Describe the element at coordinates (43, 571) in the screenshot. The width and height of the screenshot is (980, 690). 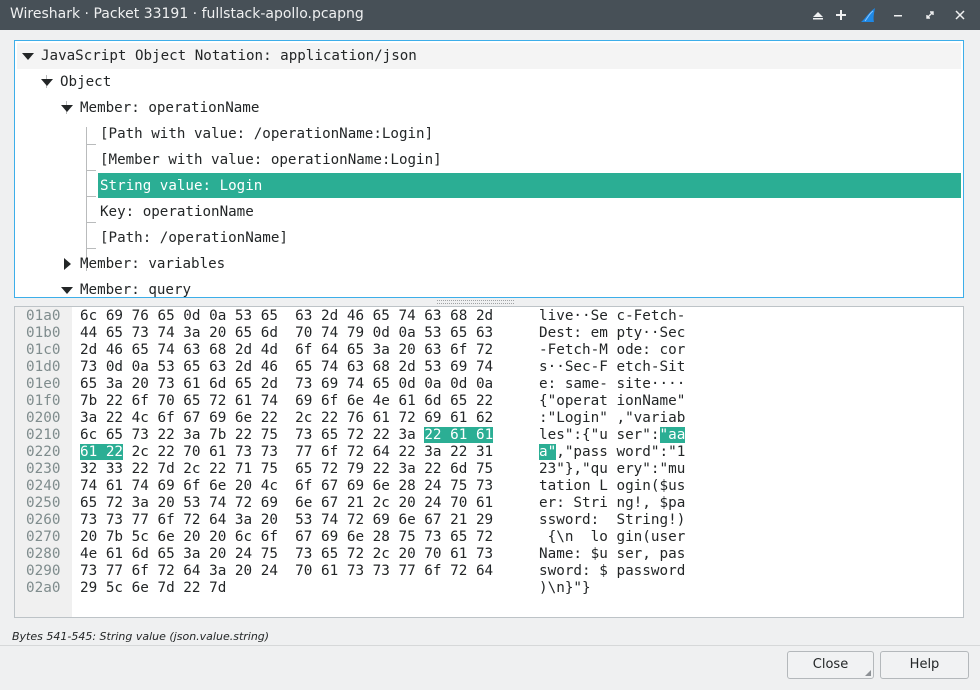
I see `hex-offset: 0290` at that location.